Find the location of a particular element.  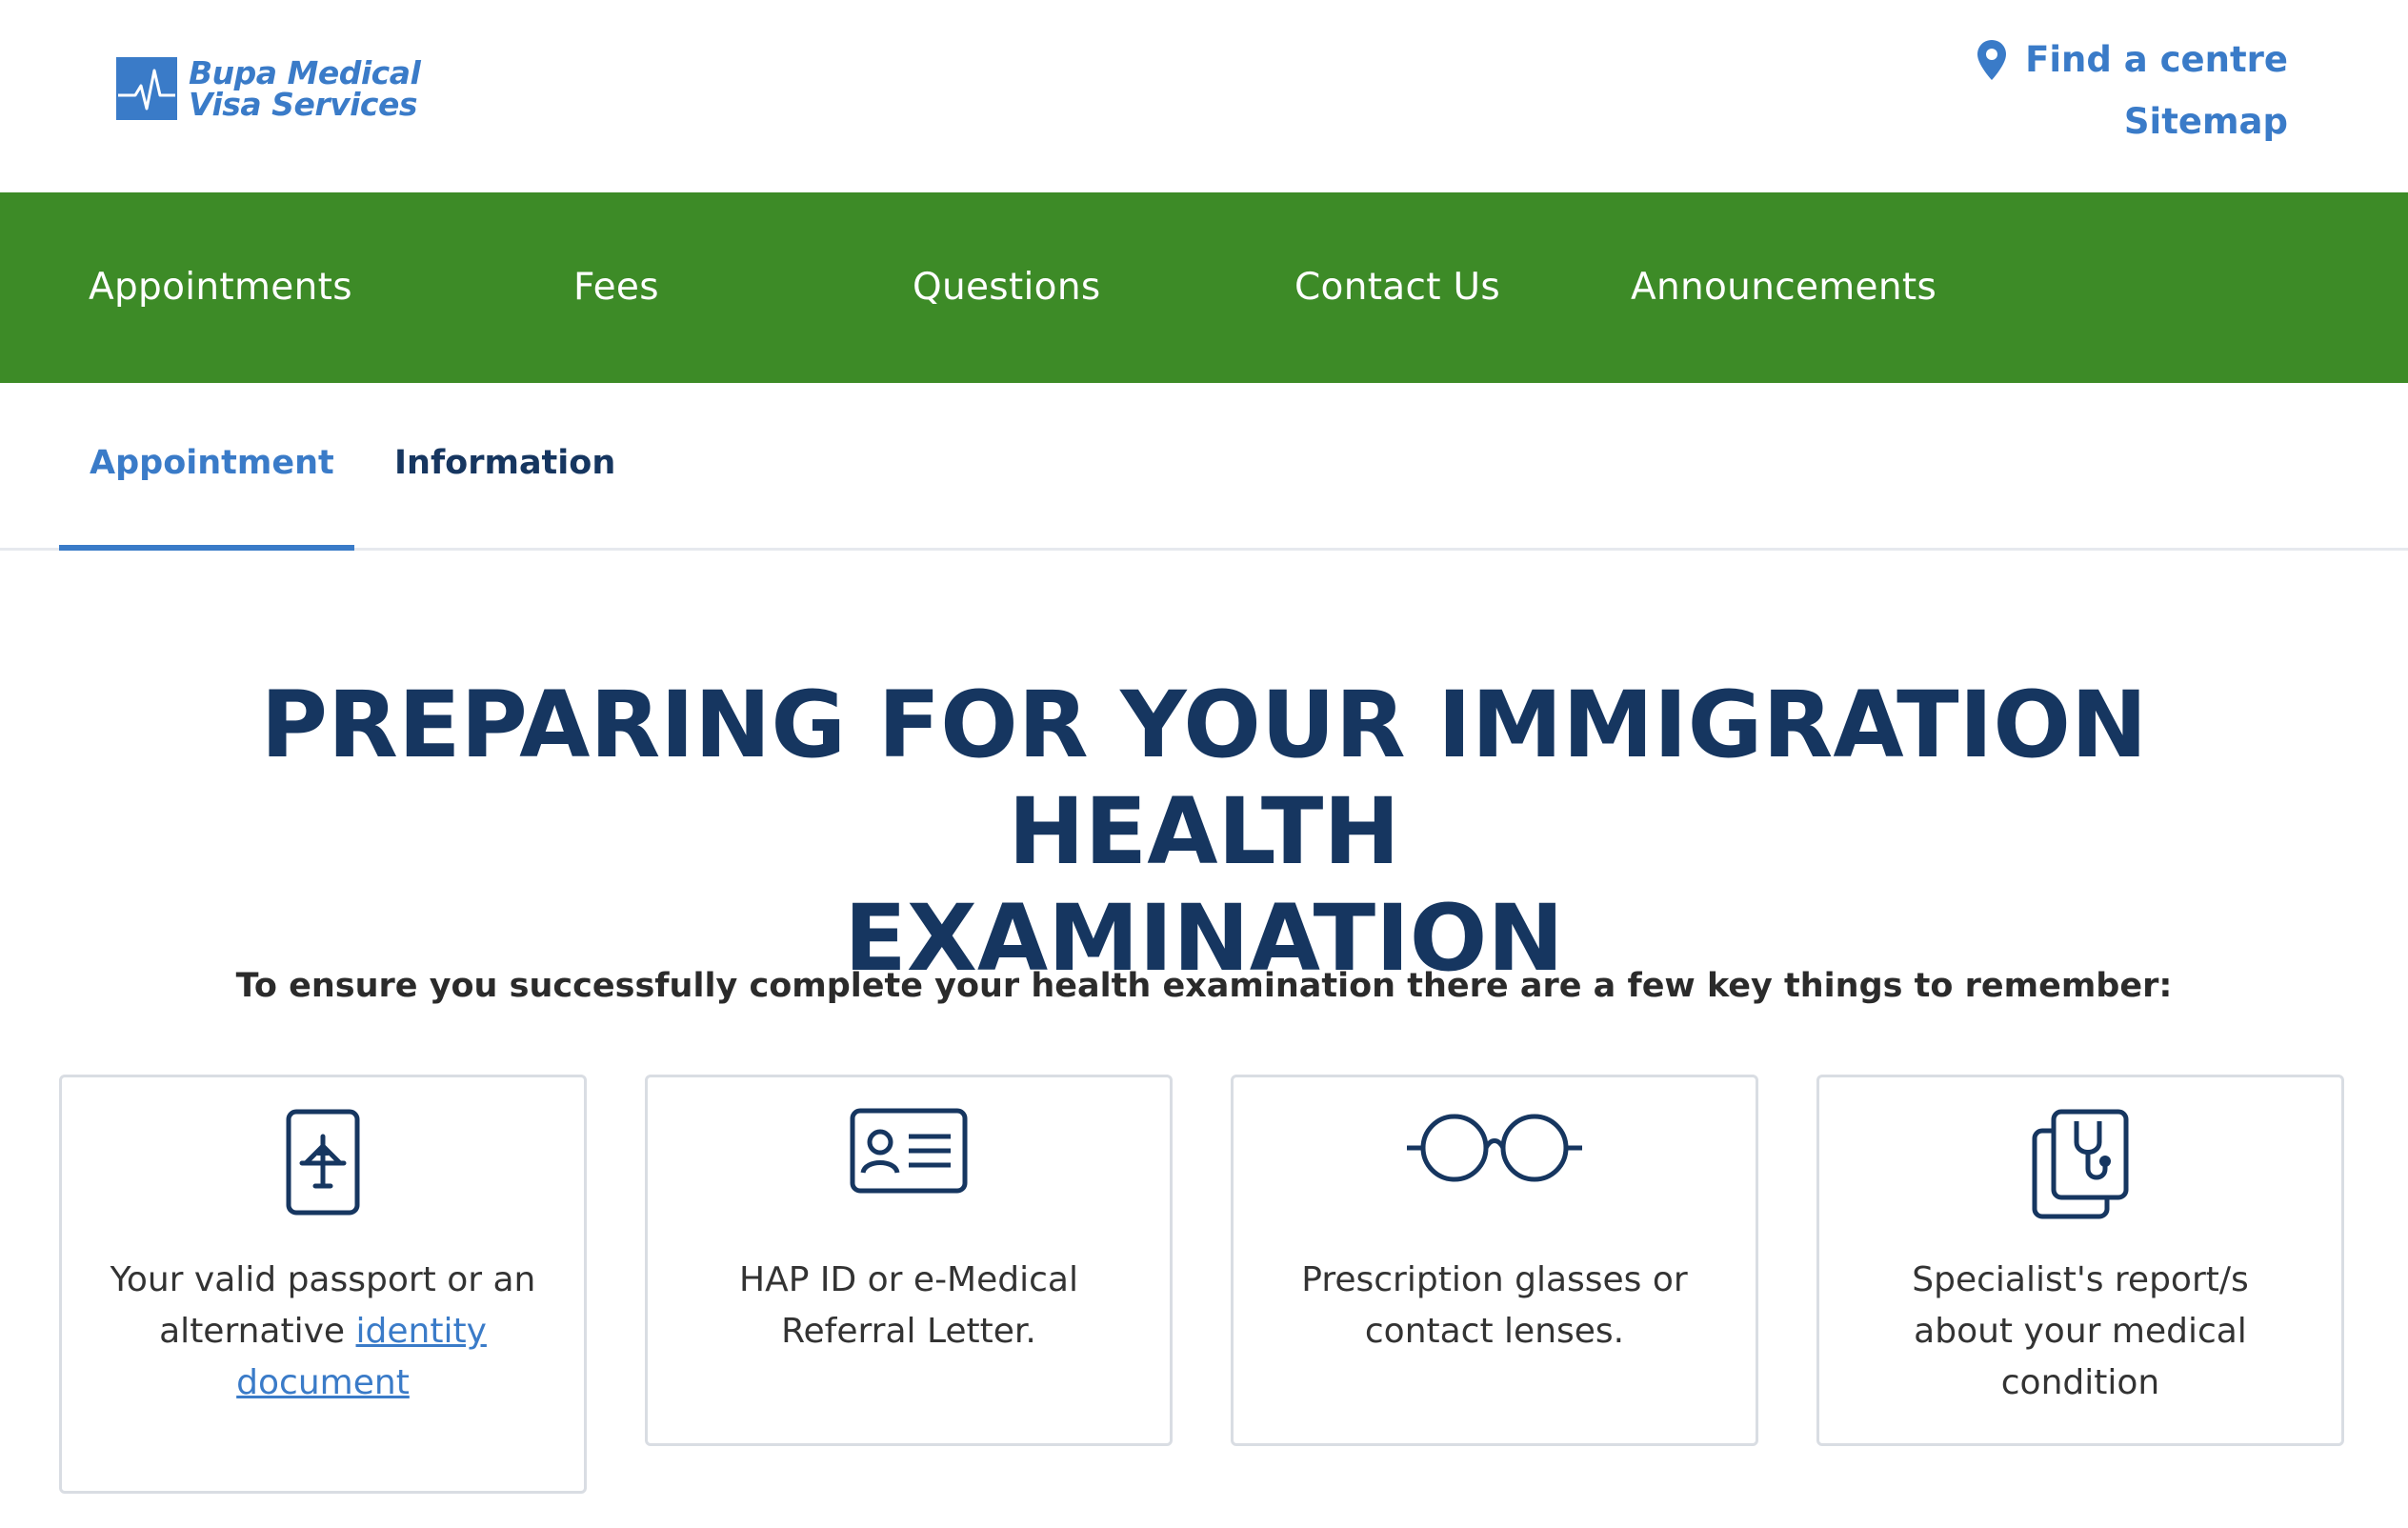

card-hap-id-text: HAP ID or e-Medical Referral Letter. is located at coordinates (908, 1305).